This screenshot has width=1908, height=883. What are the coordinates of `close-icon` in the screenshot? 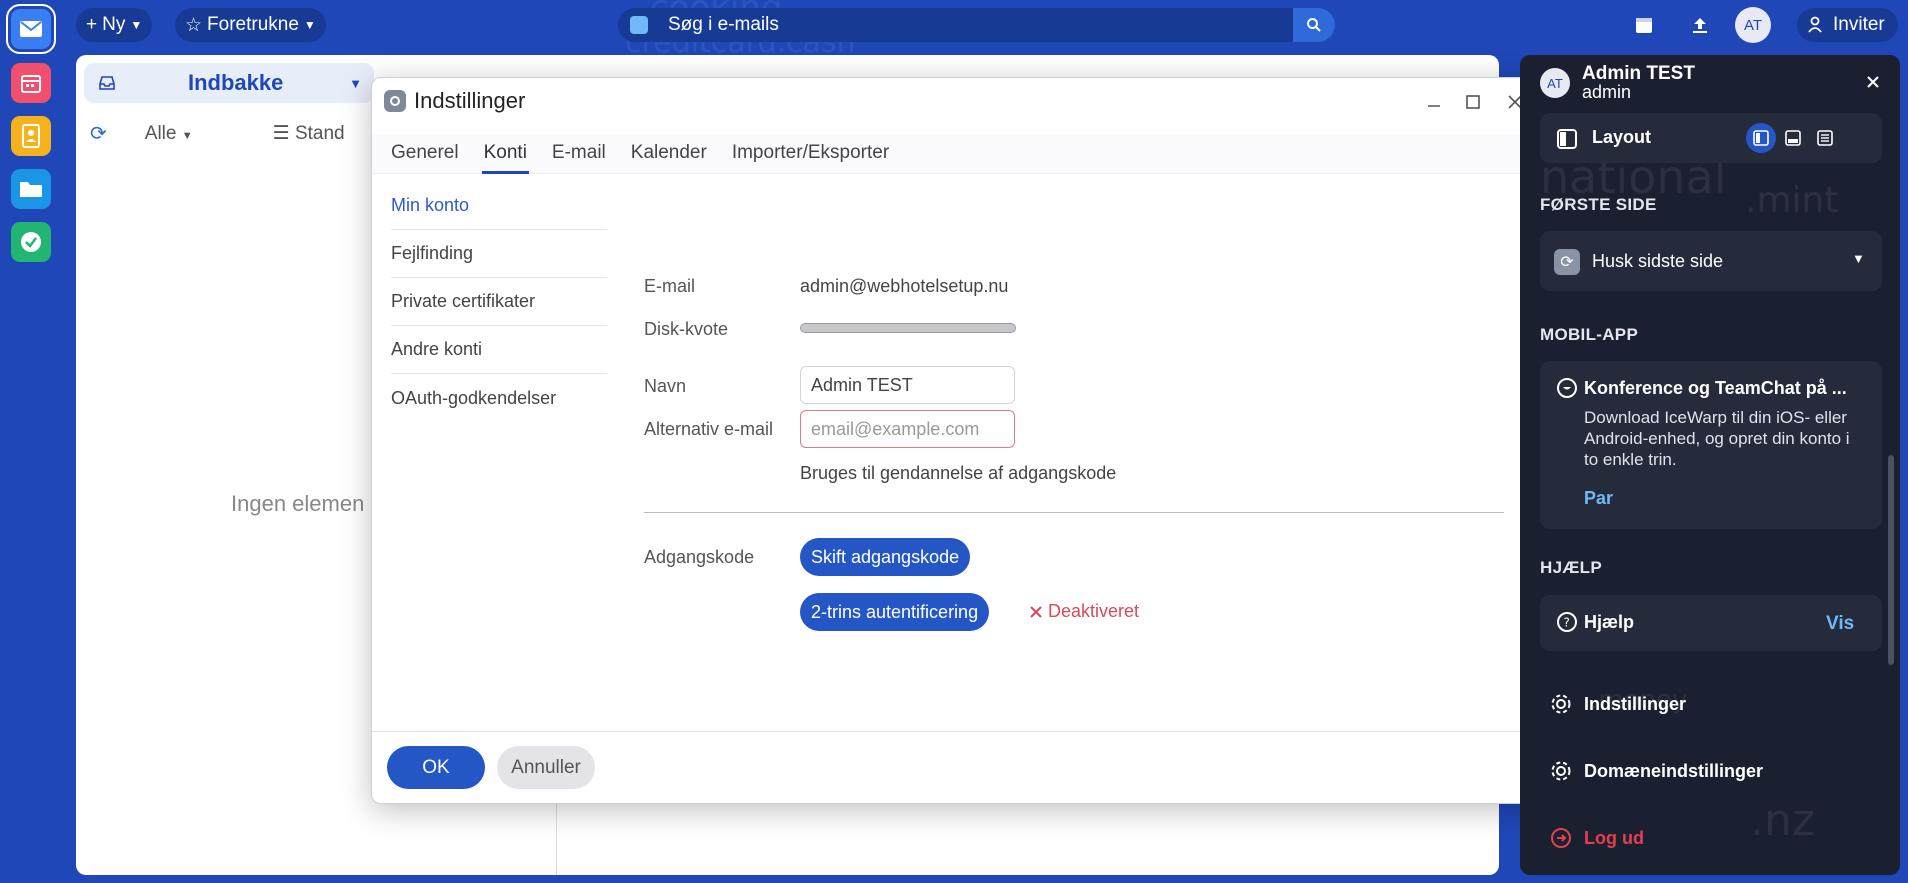 It's located at (1873, 82).